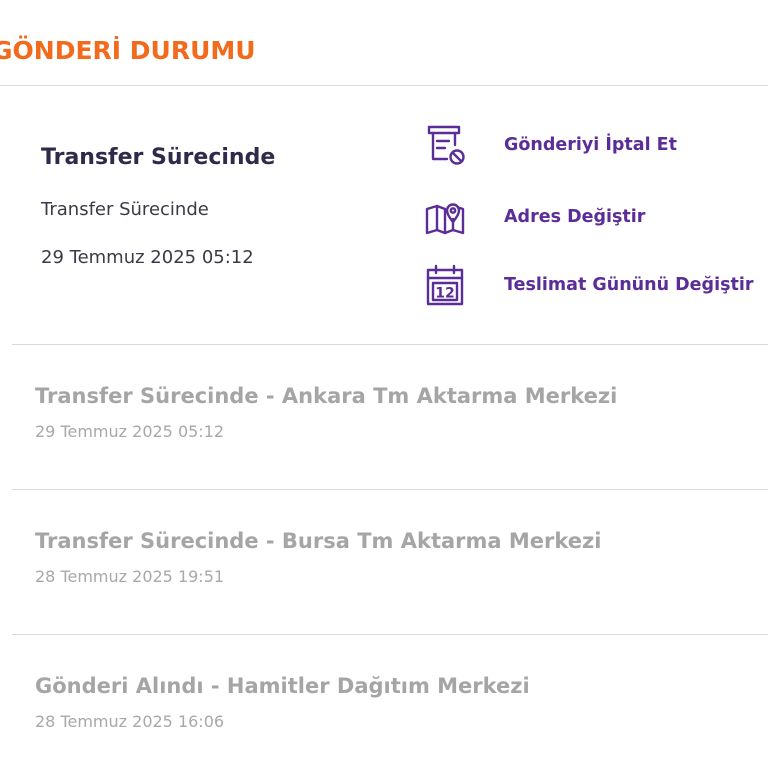 Image resolution: width=768 pixels, height=768 pixels. Describe the element at coordinates (130, 576) in the screenshot. I see `history-item-date: 28 Temmuz 2025 19:51` at that location.